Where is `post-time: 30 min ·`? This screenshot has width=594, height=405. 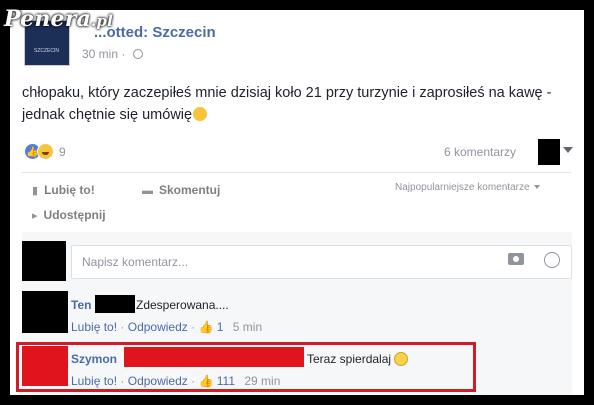
post-time: 30 min · is located at coordinates (112, 54).